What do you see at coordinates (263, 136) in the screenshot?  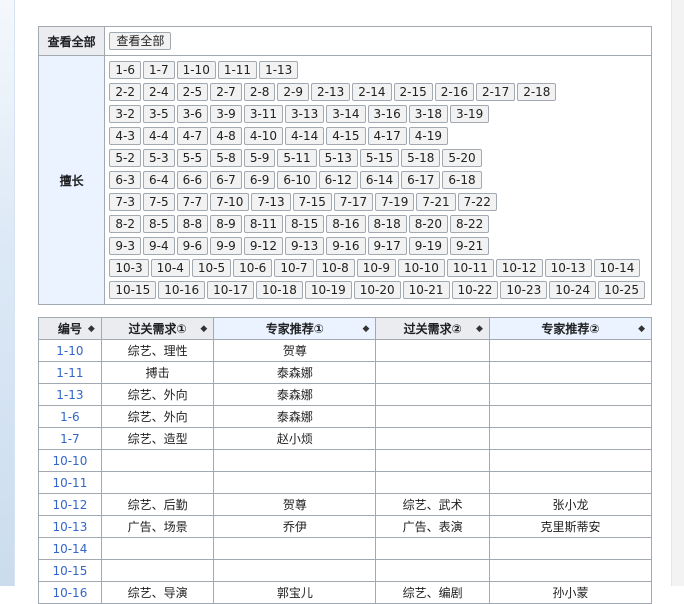 I see `level-filter-button: 4-10` at bounding box center [263, 136].